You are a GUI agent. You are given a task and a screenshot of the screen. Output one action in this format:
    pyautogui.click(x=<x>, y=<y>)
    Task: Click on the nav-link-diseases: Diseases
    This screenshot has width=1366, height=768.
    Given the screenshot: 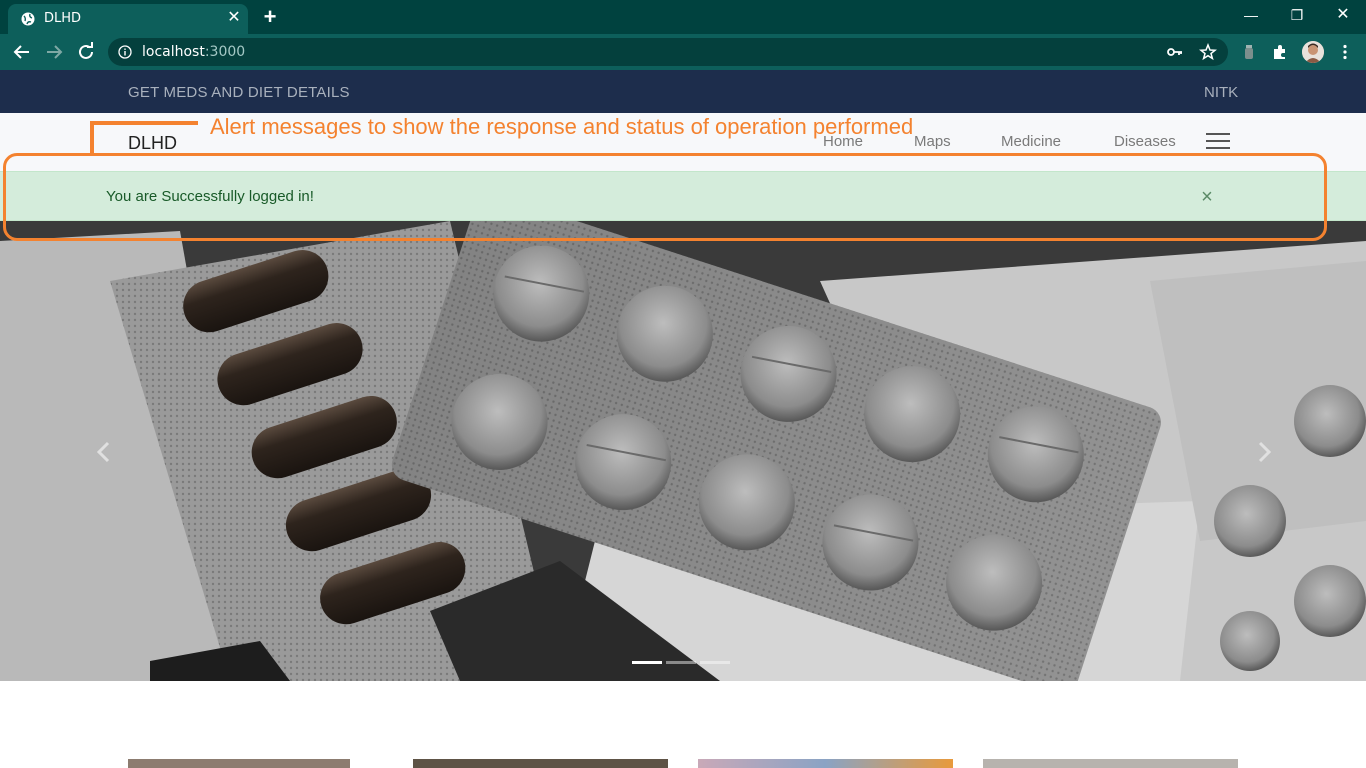 What is the action you would take?
    pyautogui.click(x=1145, y=141)
    